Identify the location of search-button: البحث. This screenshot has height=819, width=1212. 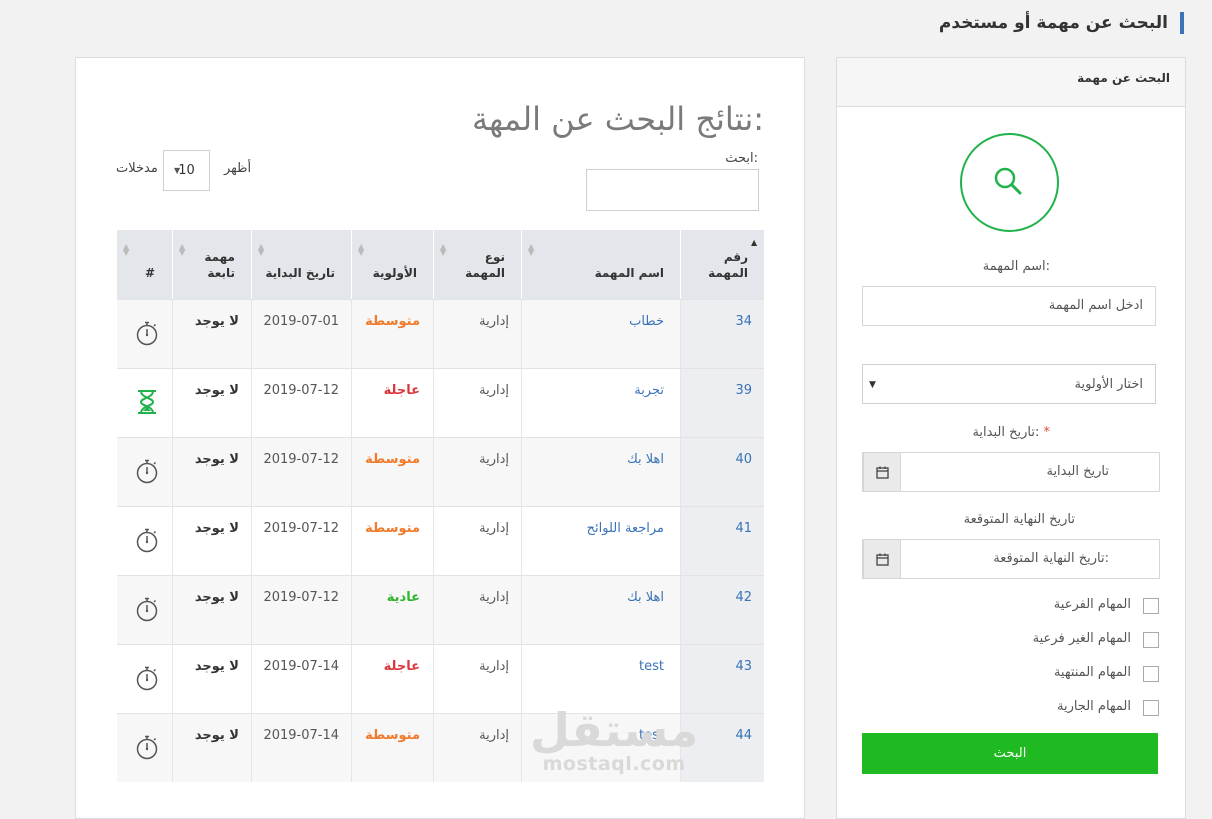
(1010, 753).